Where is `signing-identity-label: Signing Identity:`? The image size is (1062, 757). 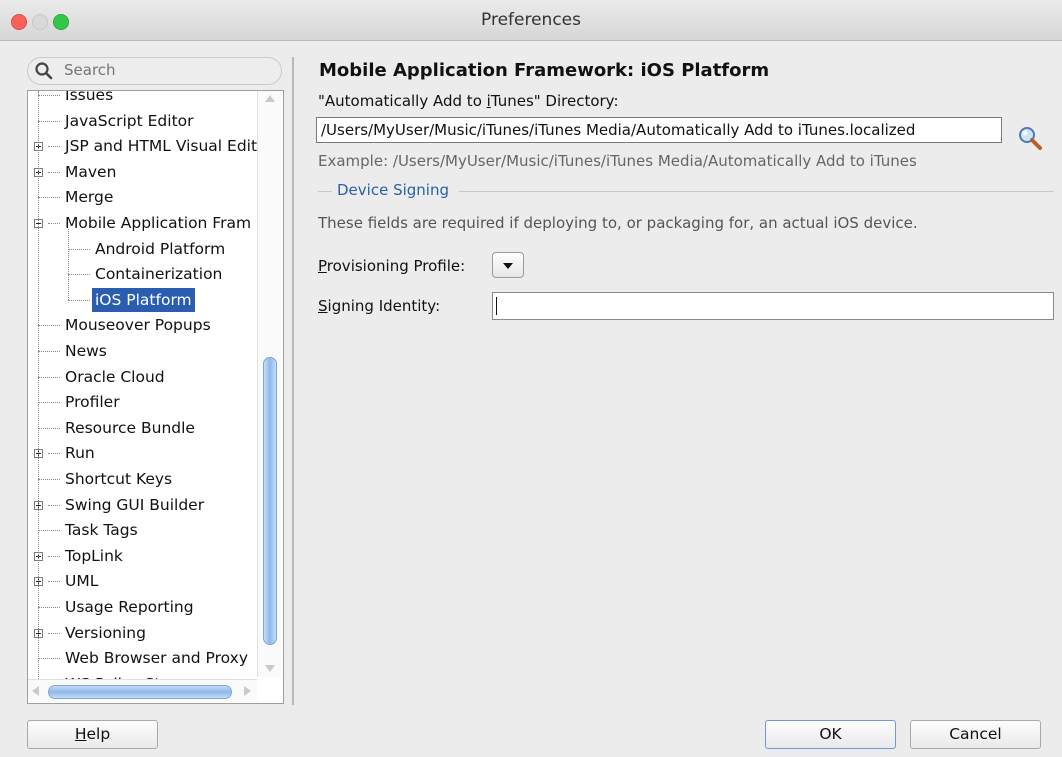 signing-identity-label: Signing Identity: is located at coordinates (379, 306).